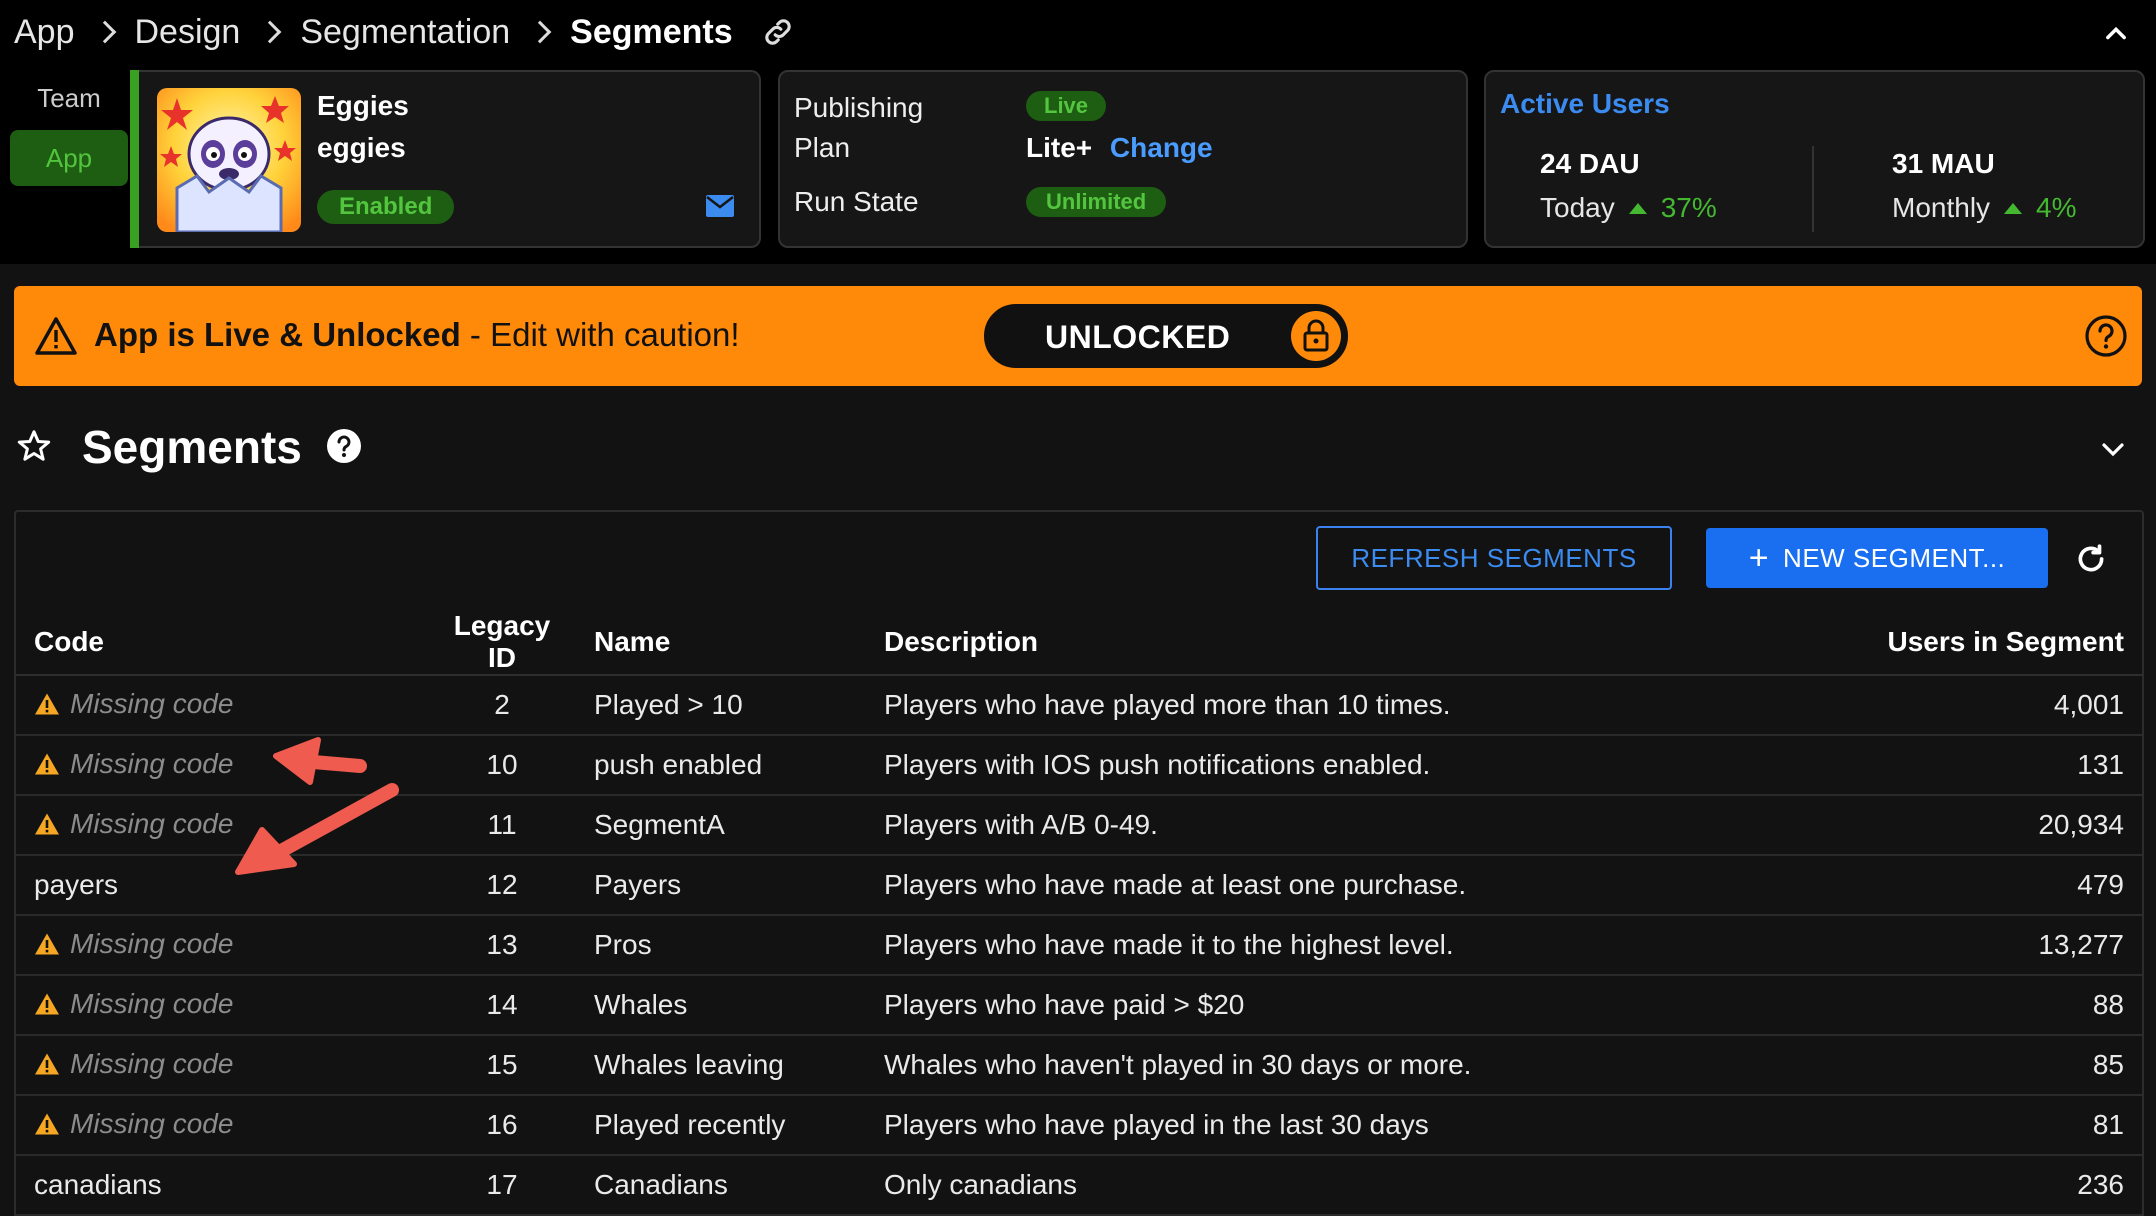 The width and height of the screenshot is (2156, 1216). What do you see at coordinates (386, 207) in the screenshot?
I see `app-status-badge: Enabled` at bounding box center [386, 207].